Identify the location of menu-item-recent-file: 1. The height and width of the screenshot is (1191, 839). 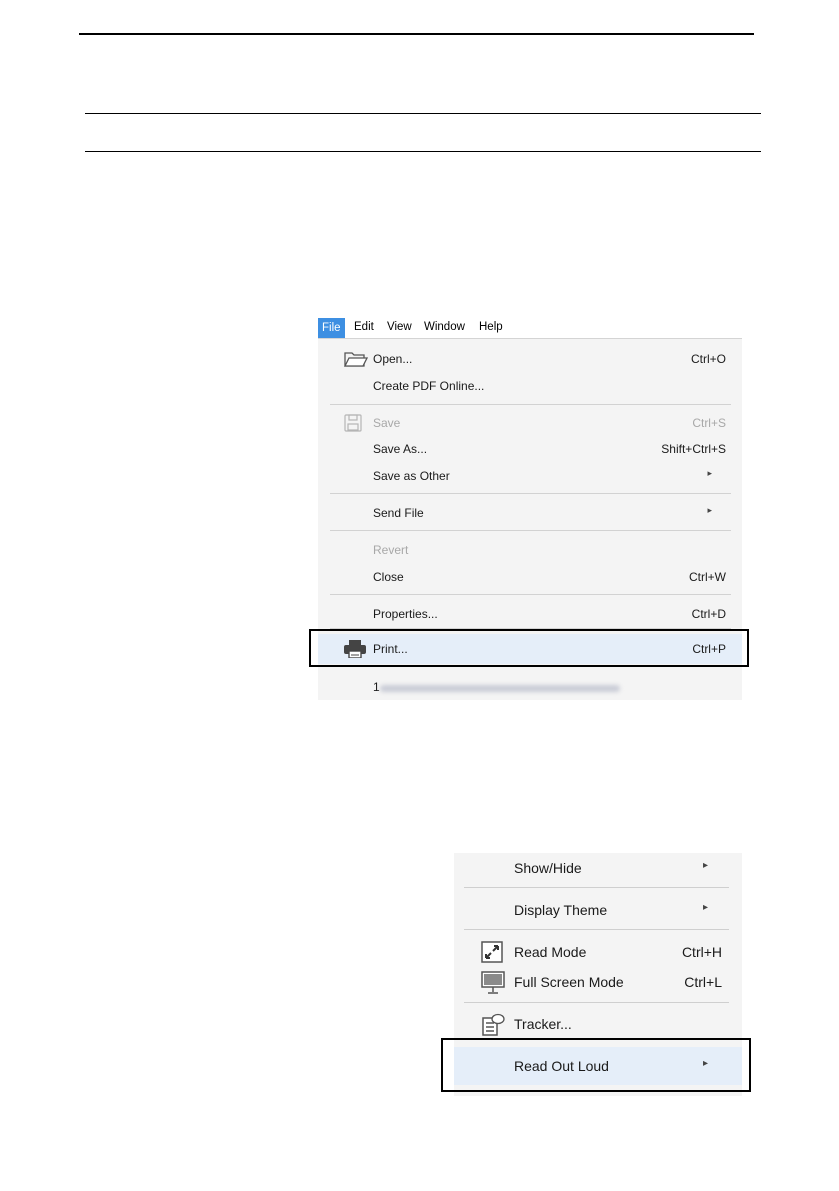
(530, 687).